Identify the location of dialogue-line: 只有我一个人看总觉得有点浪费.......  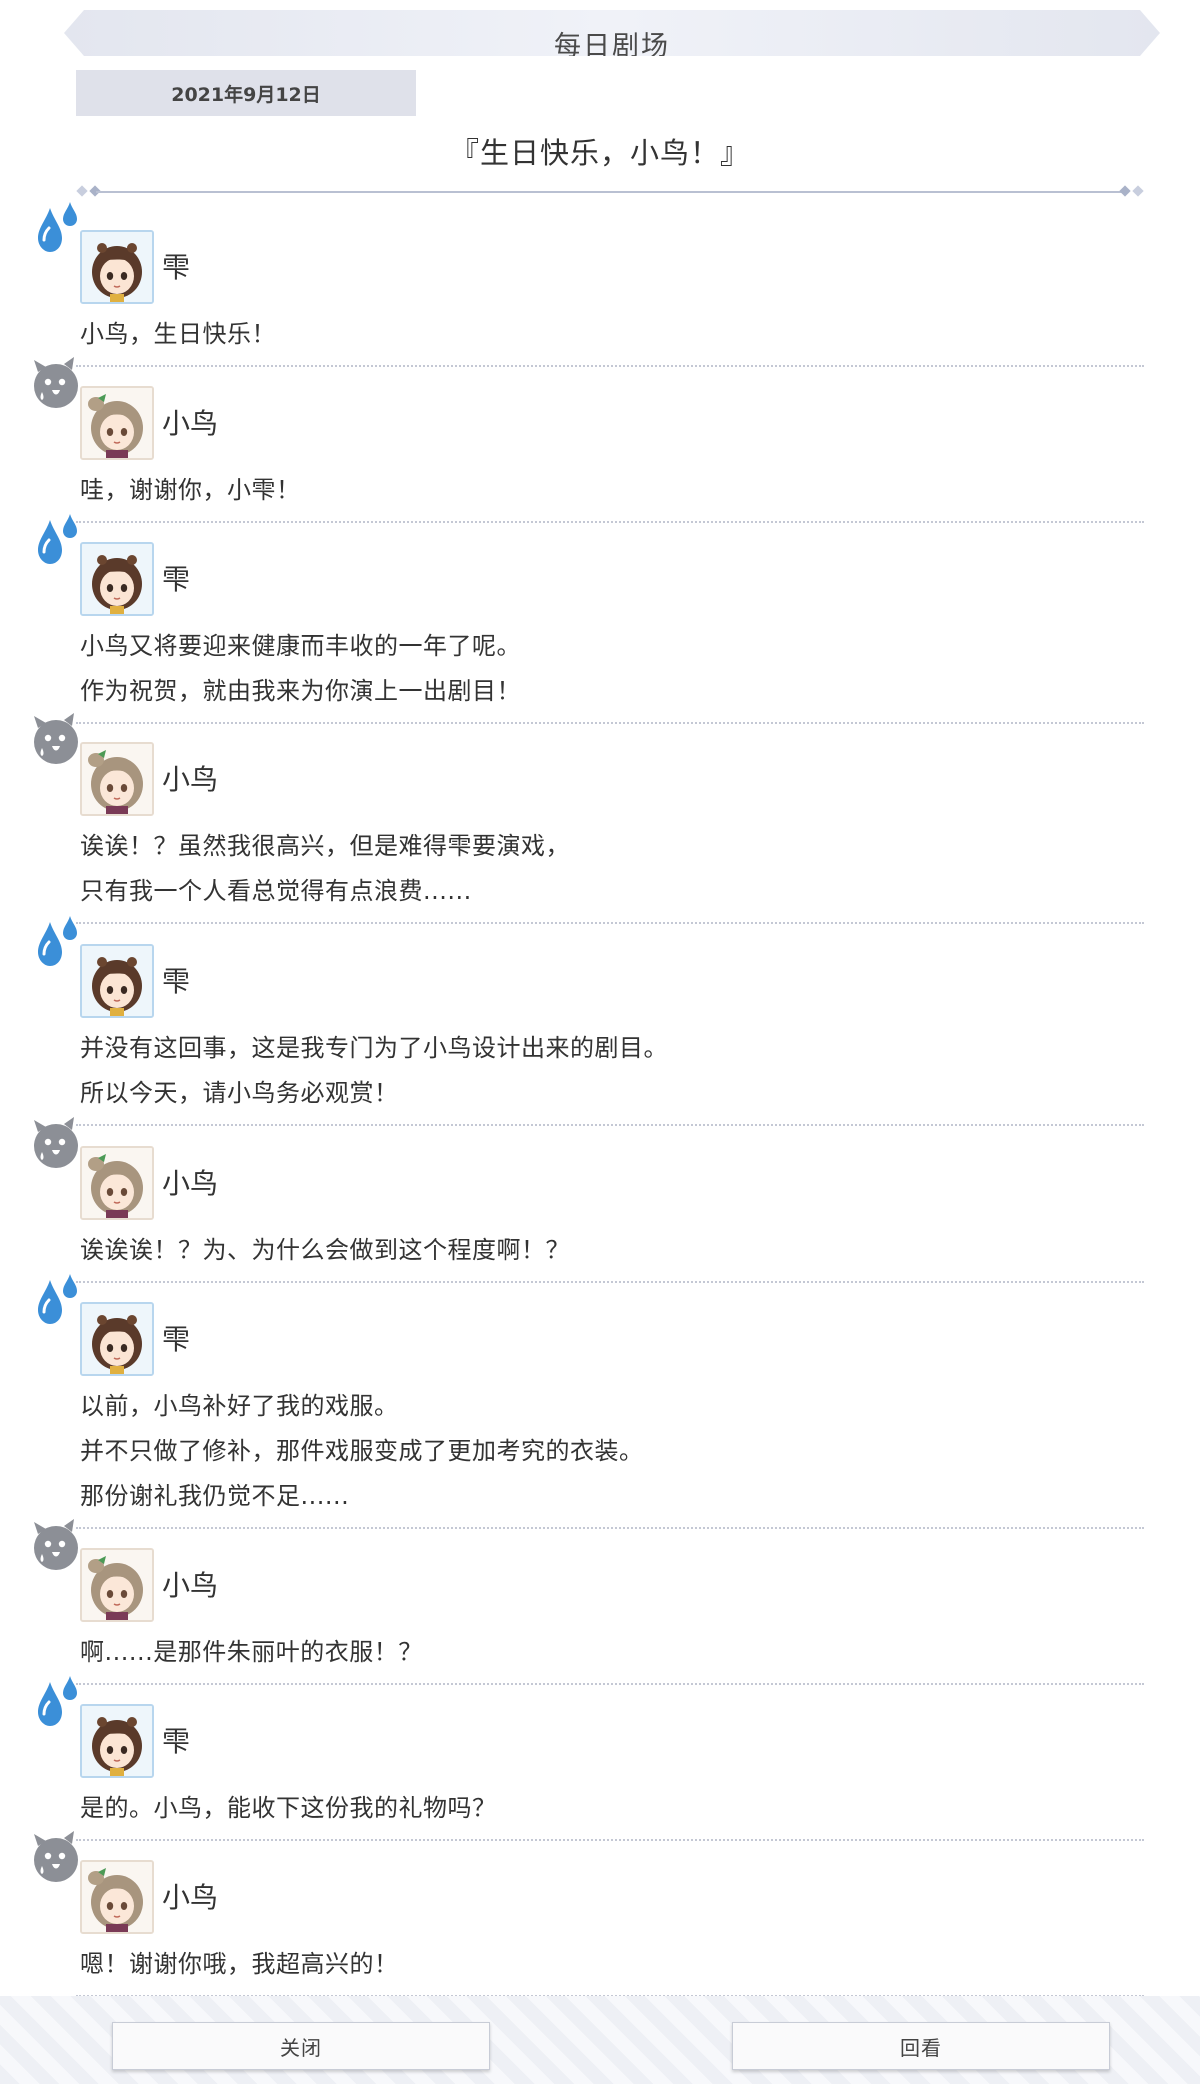
(276, 891).